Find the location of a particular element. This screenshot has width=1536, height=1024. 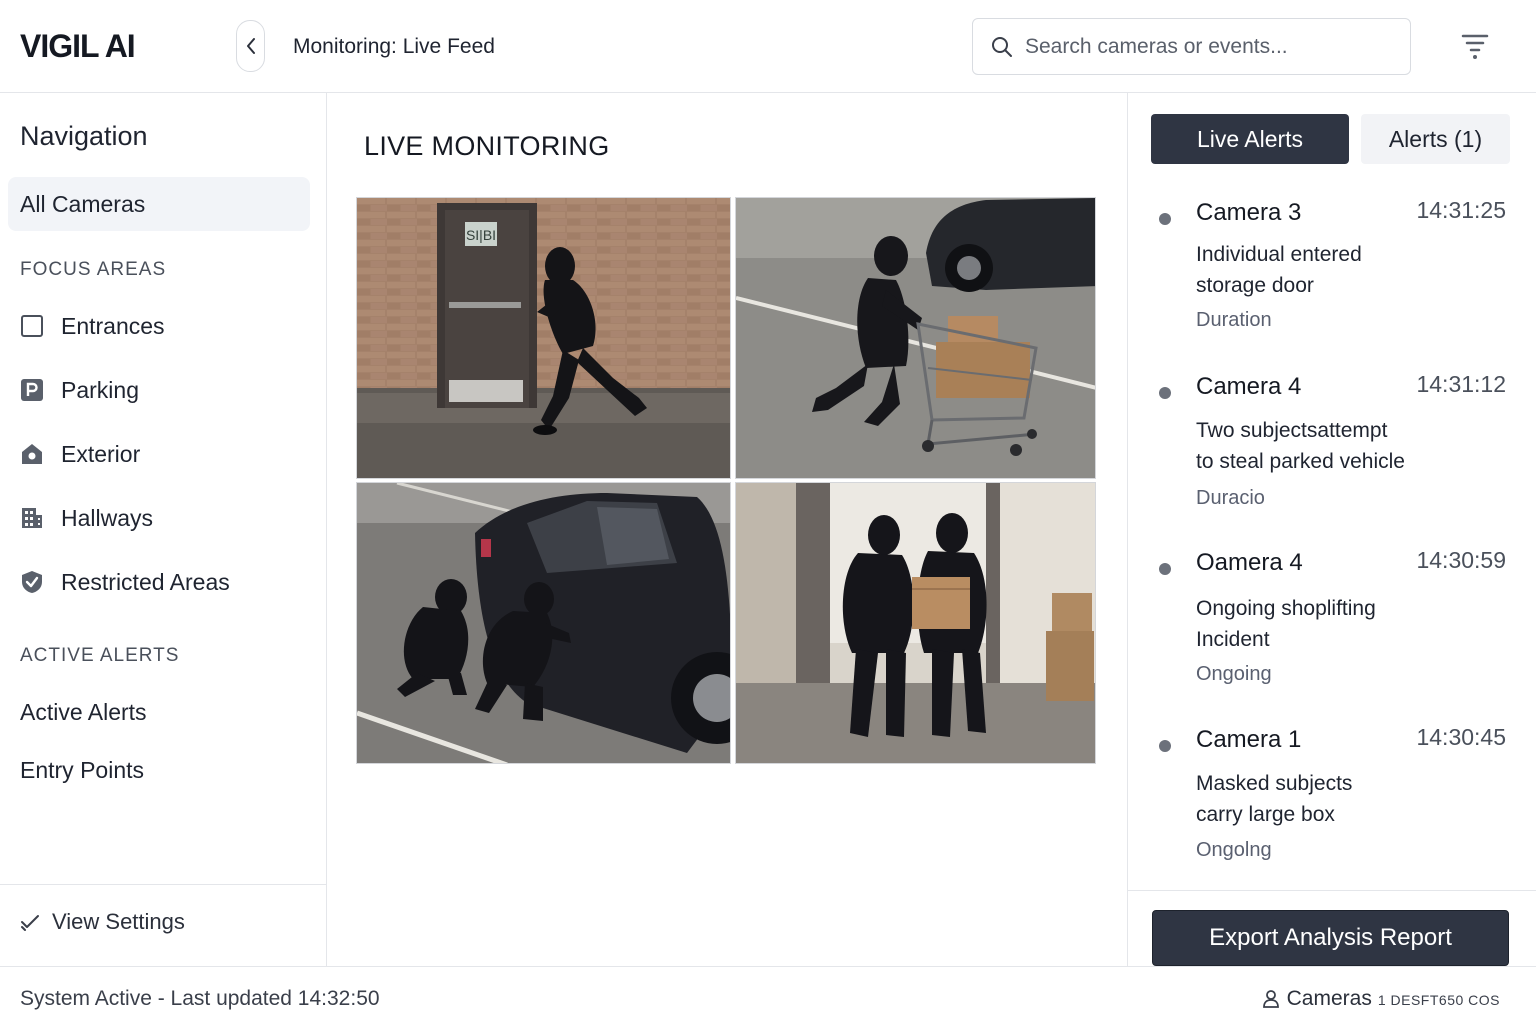

alert-camera: Camera 3 is located at coordinates (1249, 212).